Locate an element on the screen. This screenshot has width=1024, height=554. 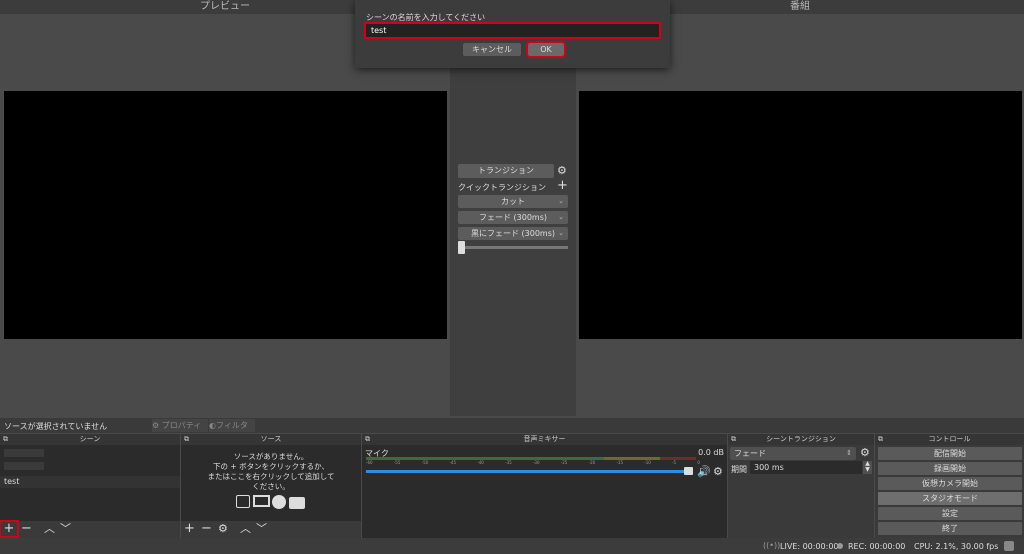
tick-label: -35 is located at coordinates (508, 462).